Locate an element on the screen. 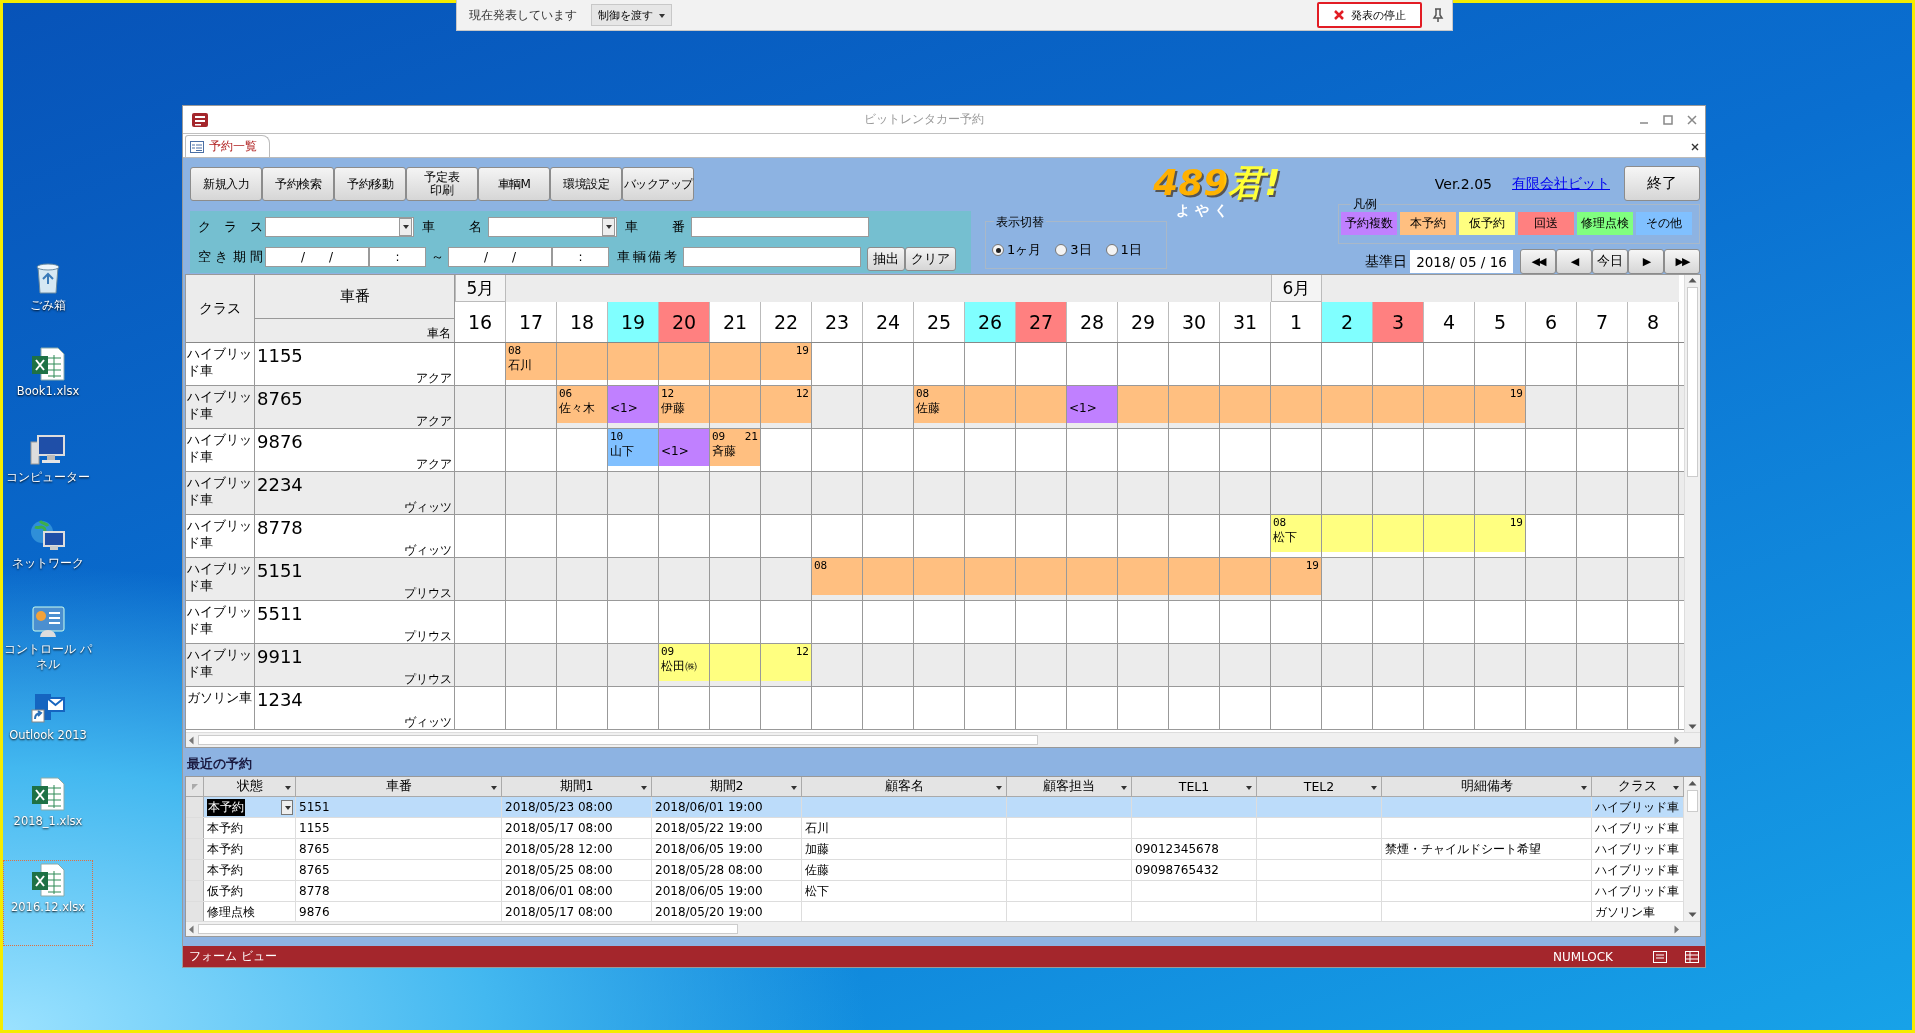 The height and width of the screenshot is (1033, 1915). datasheet-view-icon is located at coordinates (1692, 956).